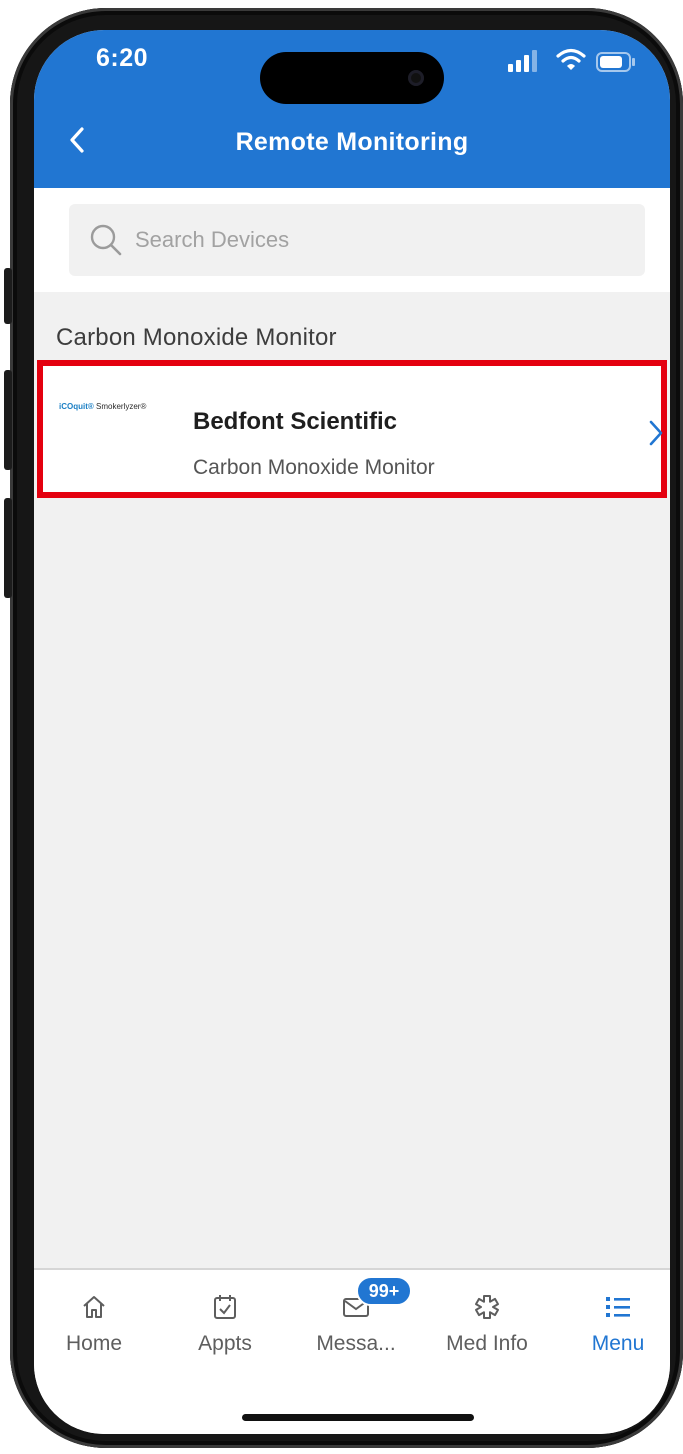  I want to click on dynamic-island, so click(352, 78).